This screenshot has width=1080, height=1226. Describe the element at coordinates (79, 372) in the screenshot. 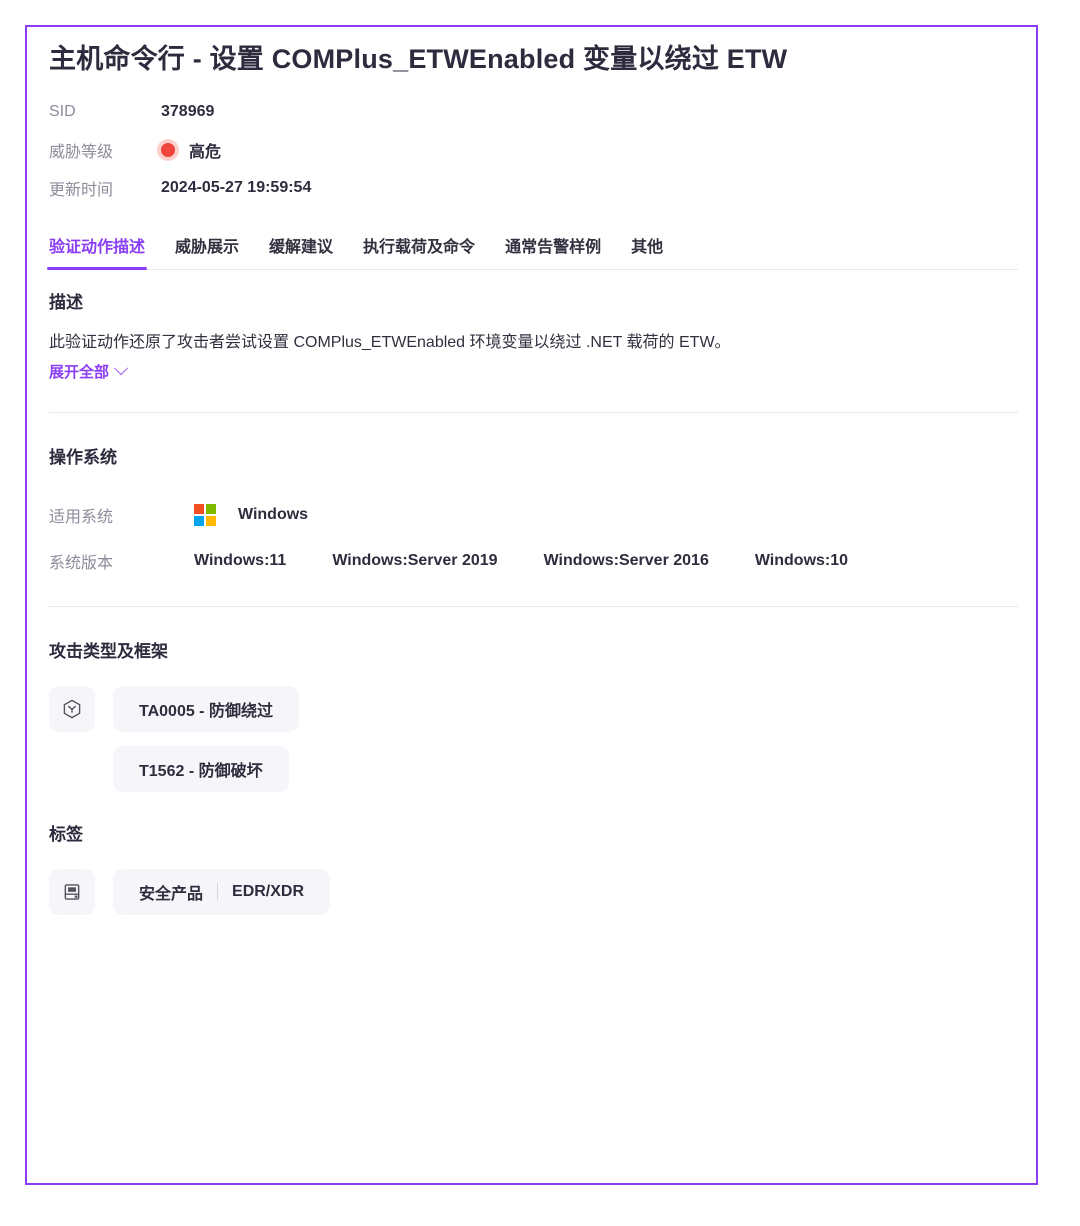

I see `expand-all-label: 展开全部` at that location.